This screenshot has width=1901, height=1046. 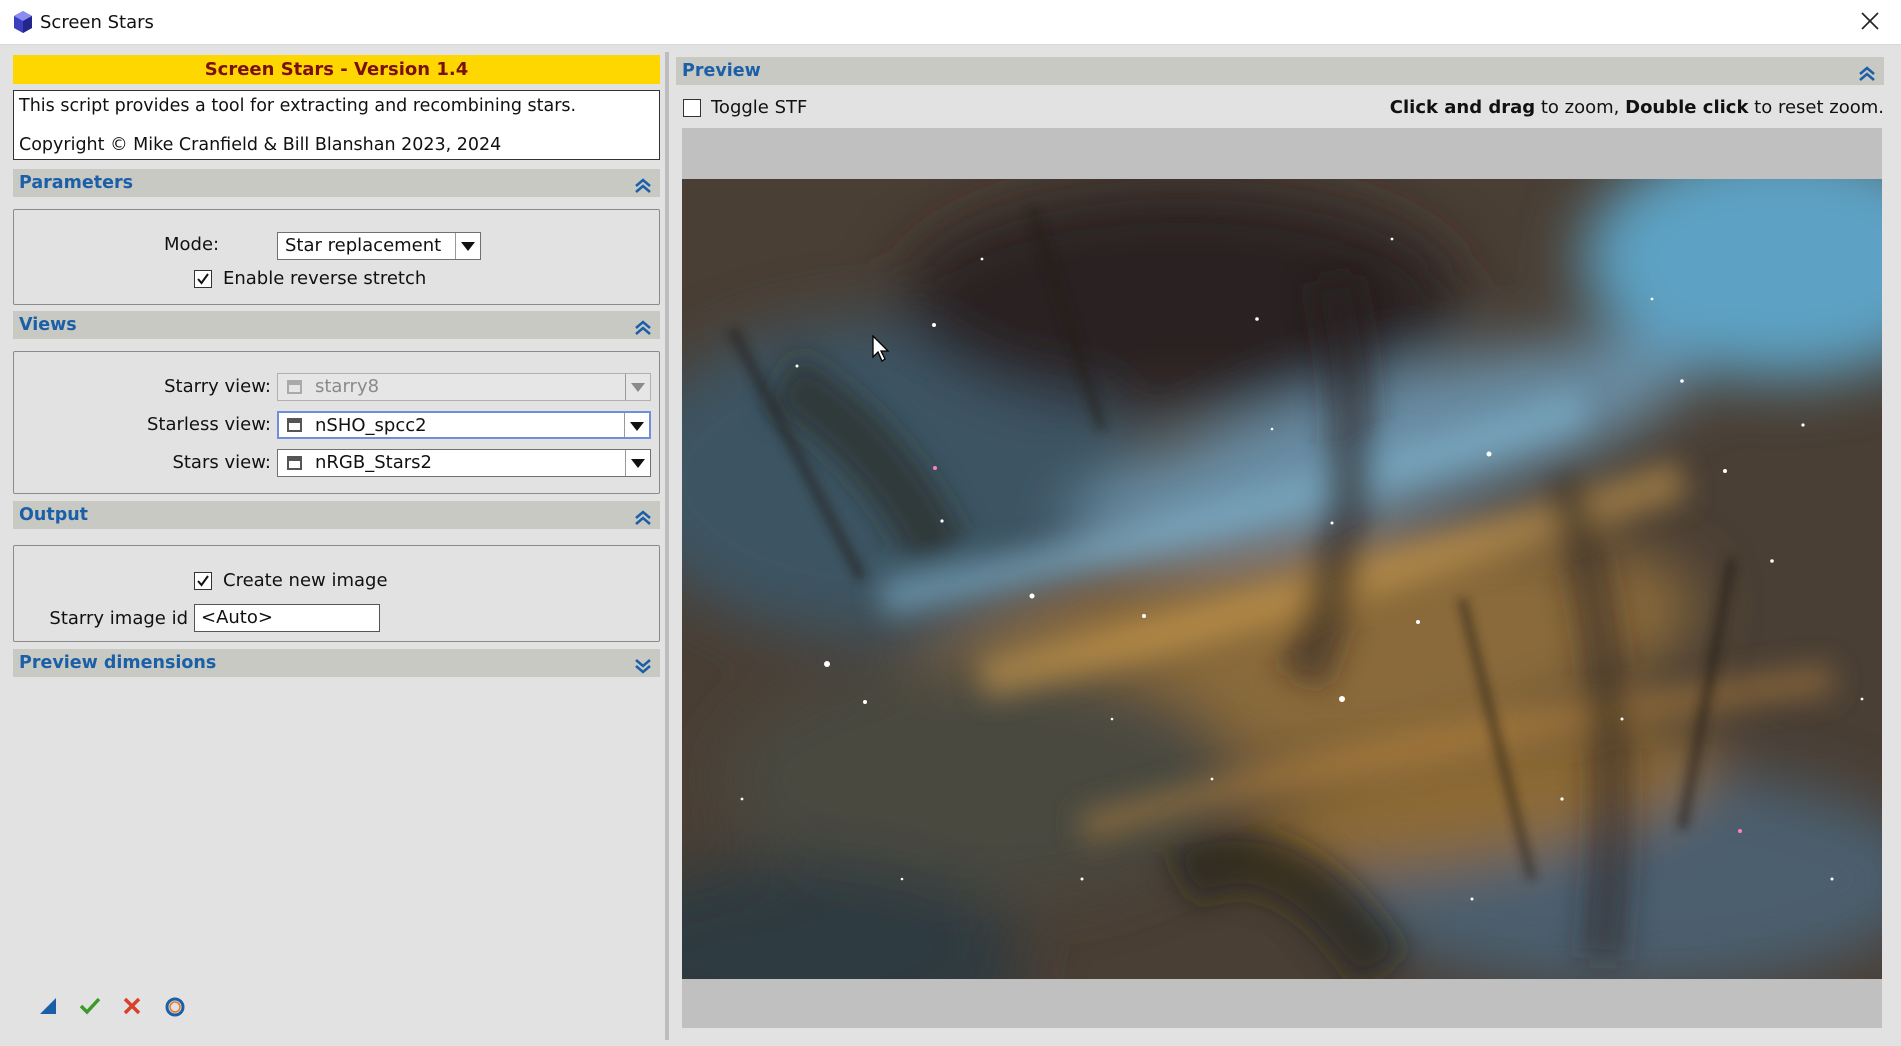 I want to click on hint-text-2: to reset zoom., so click(x=1816, y=107).